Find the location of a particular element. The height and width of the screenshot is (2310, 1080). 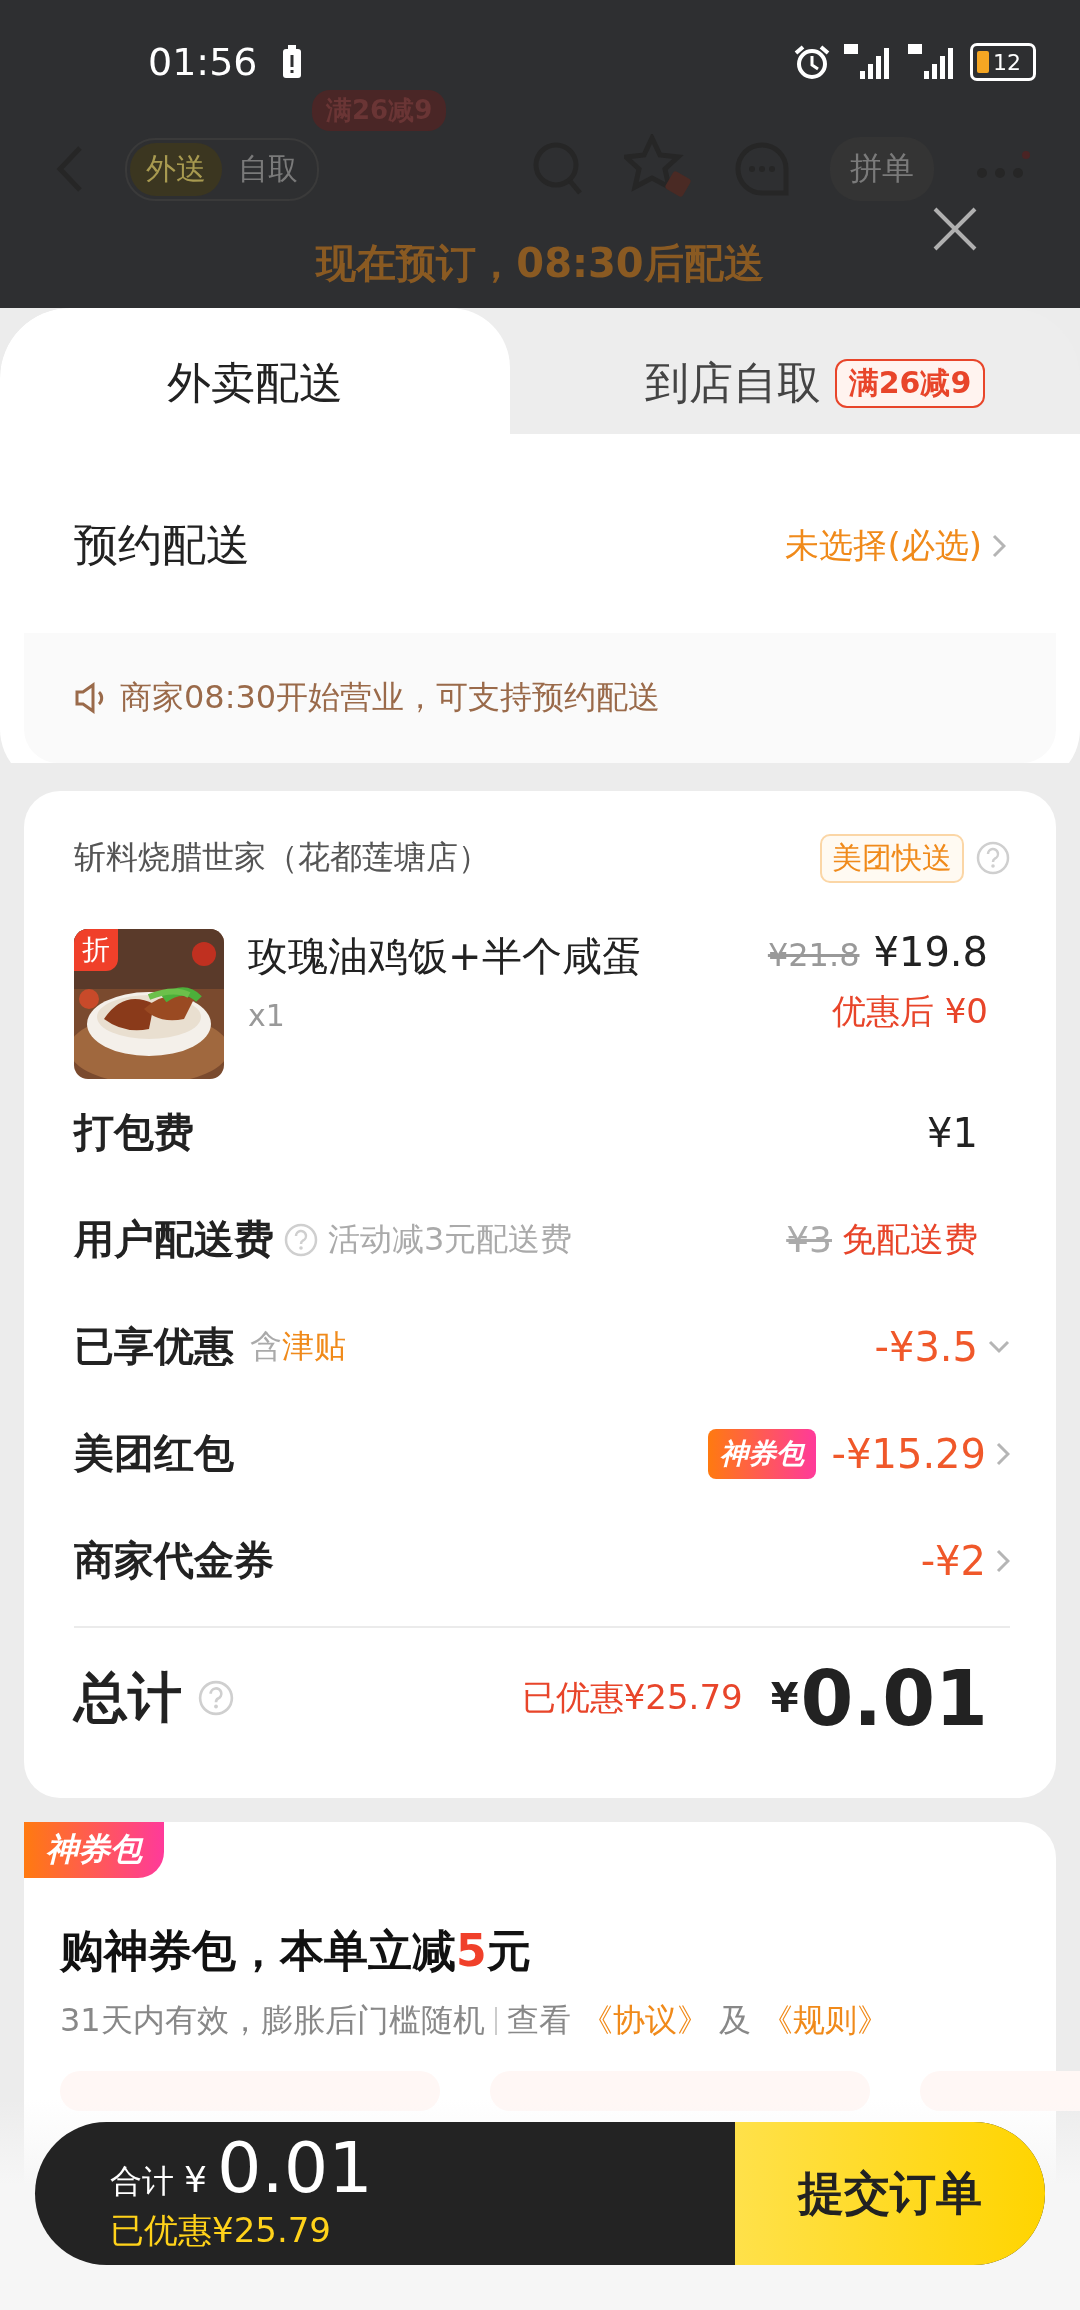

mode-tab: 自取 is located at coordinates (268, 169).